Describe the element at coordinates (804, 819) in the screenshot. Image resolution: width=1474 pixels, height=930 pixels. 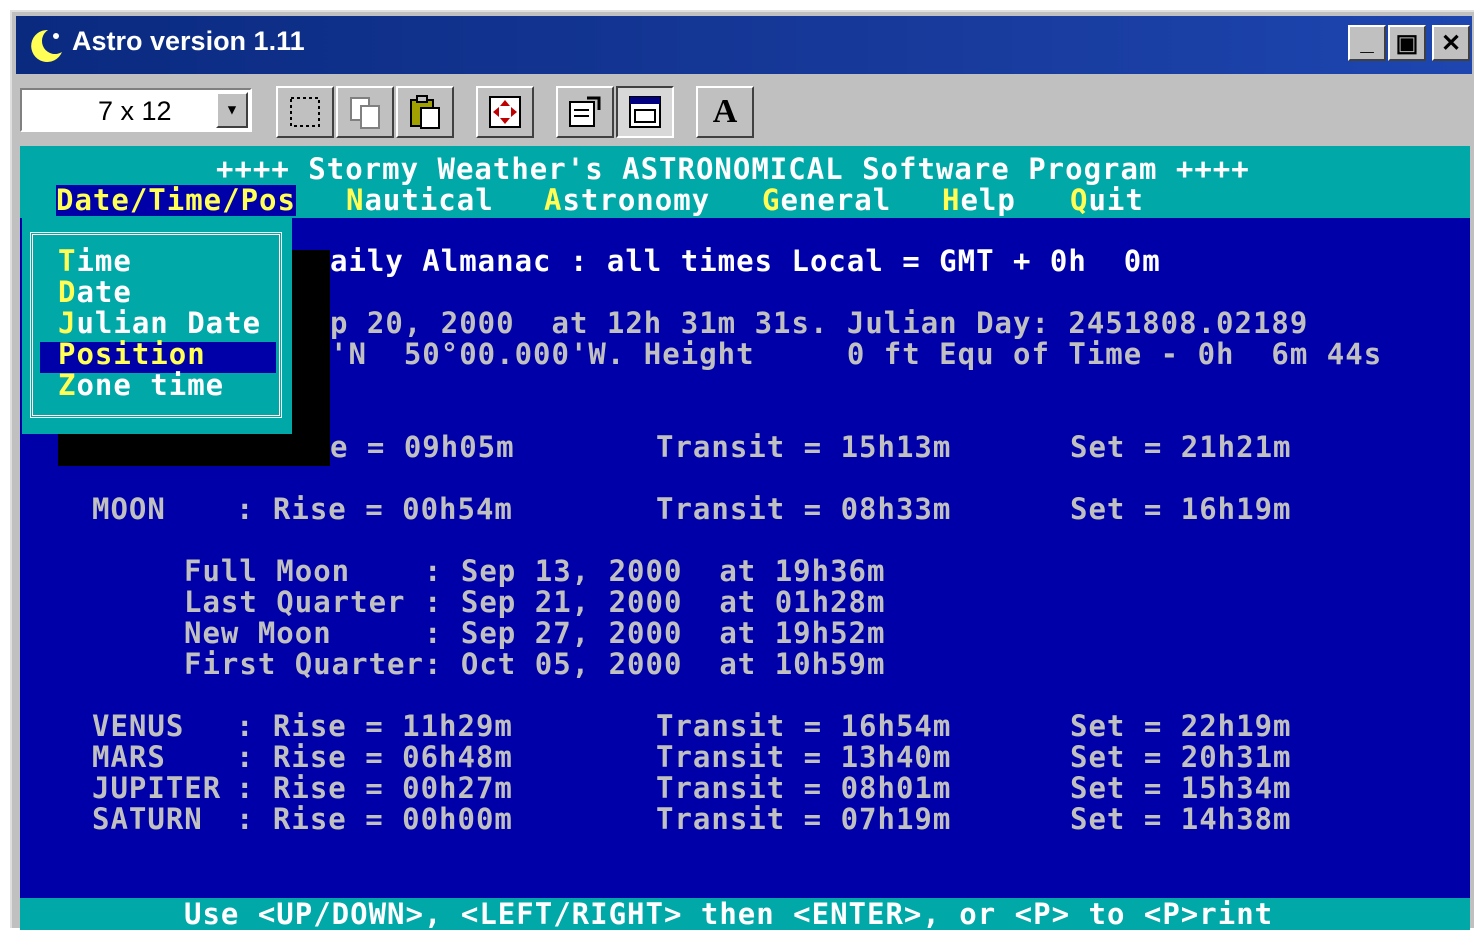
I see `saturn-transit: Transit = 07h19m` at that location.